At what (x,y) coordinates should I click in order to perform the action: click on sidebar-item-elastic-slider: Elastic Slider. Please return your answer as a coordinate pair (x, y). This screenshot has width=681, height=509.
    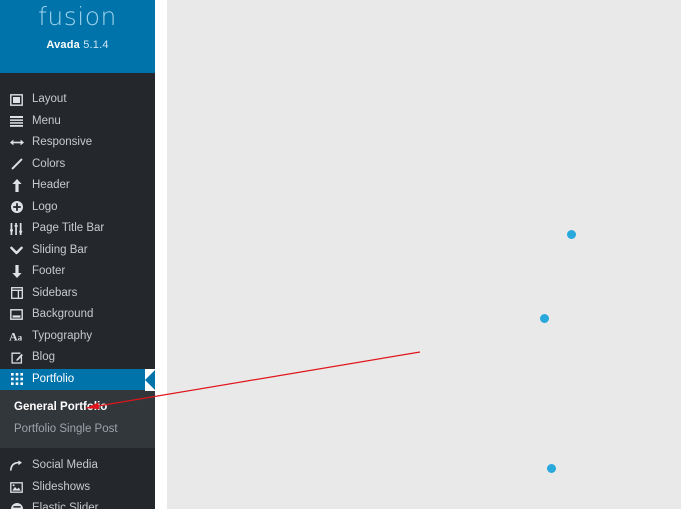
    Looking at the image, I should click on (77, 503).